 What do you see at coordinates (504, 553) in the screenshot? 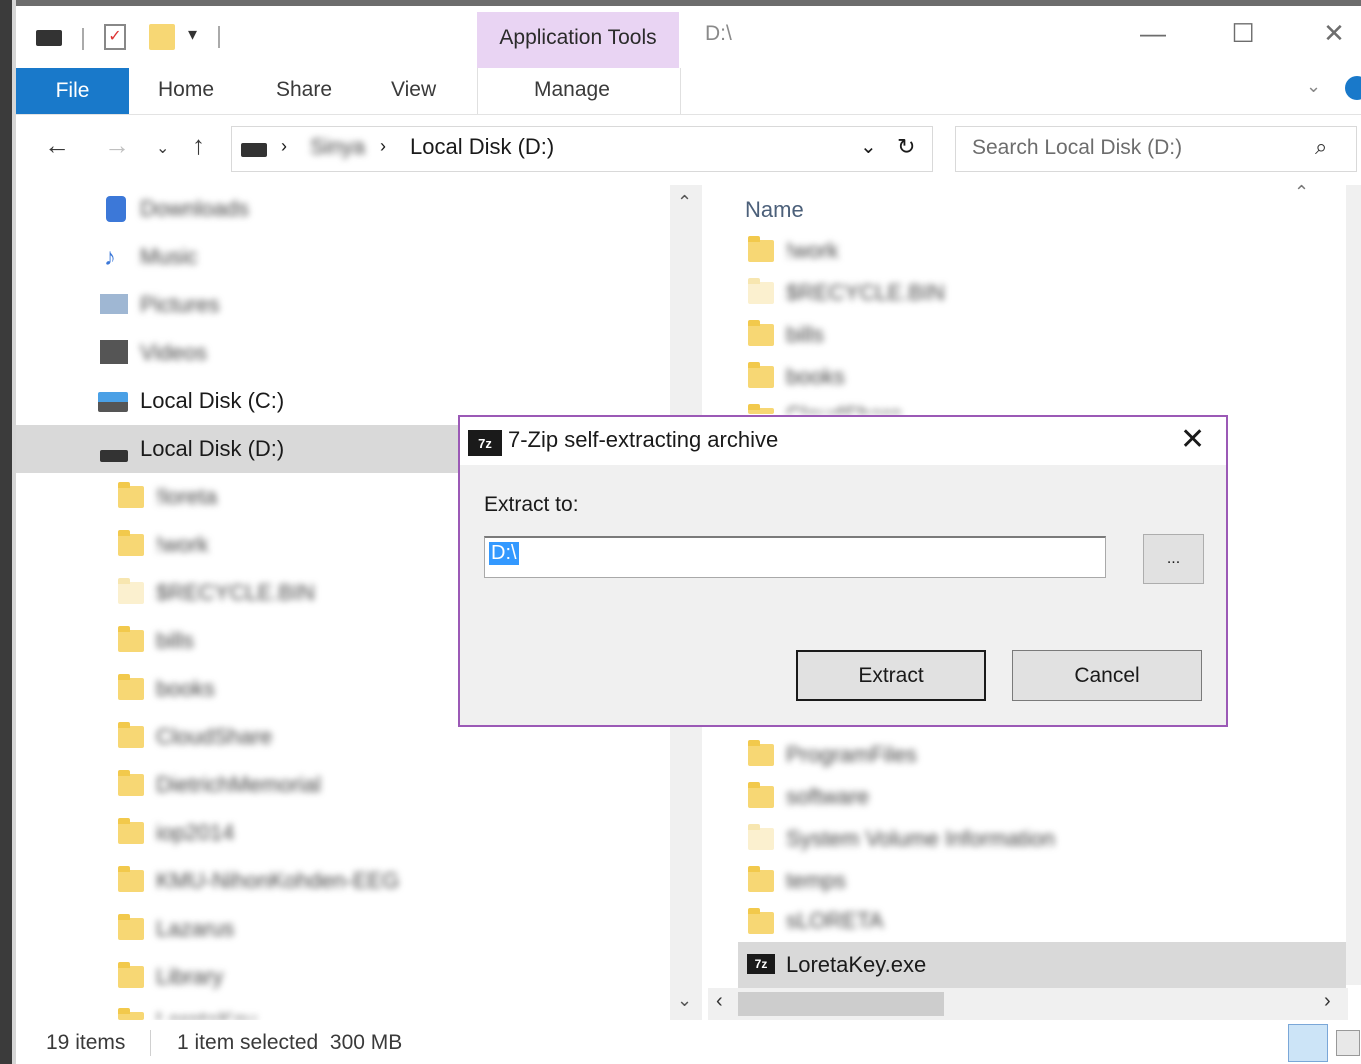
I see `extract-path-value: D:\` at bounding box center [504, 553].